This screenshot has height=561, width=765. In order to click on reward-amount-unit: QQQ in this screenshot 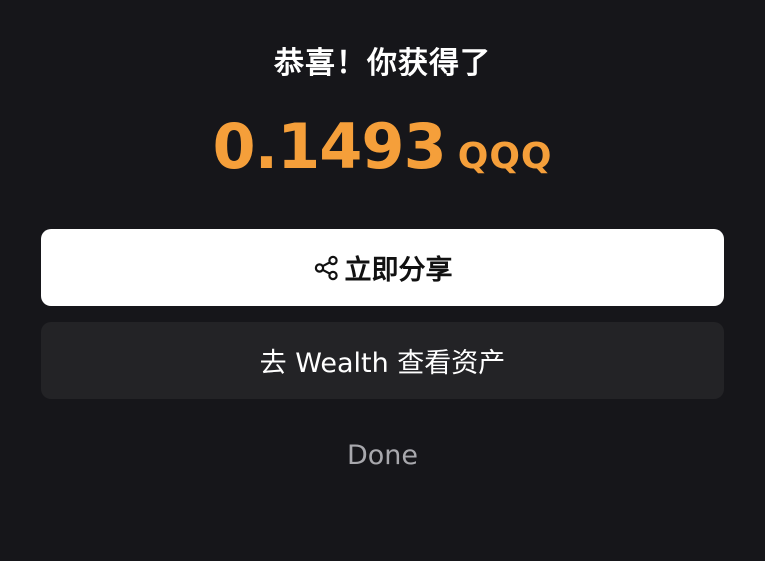, I will do `click(505, 156)`.